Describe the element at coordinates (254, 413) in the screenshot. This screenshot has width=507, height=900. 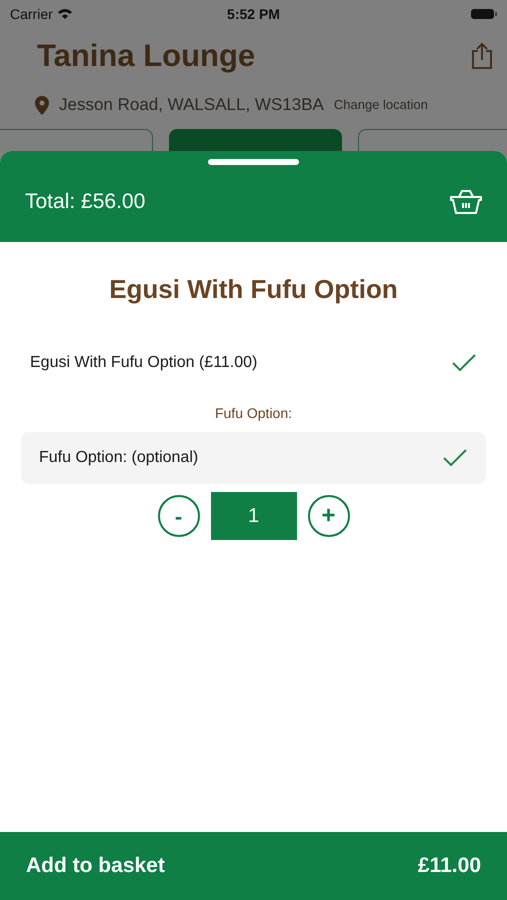
I see `option-heading: Fufu Option:` at that location.